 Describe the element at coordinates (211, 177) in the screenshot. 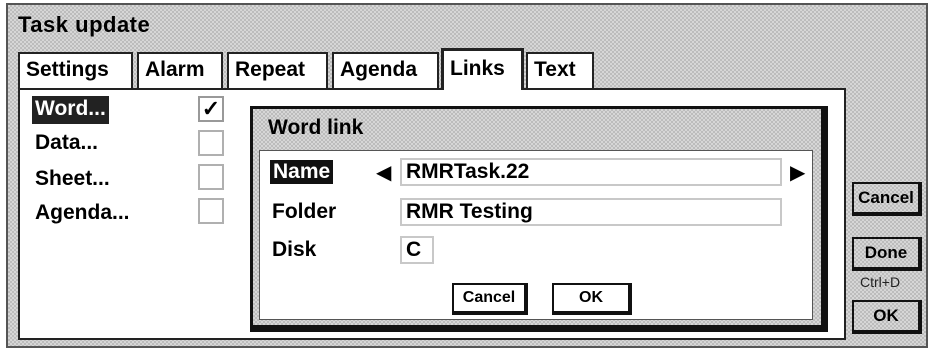

I see `link-checkbox-sheet` at that location.